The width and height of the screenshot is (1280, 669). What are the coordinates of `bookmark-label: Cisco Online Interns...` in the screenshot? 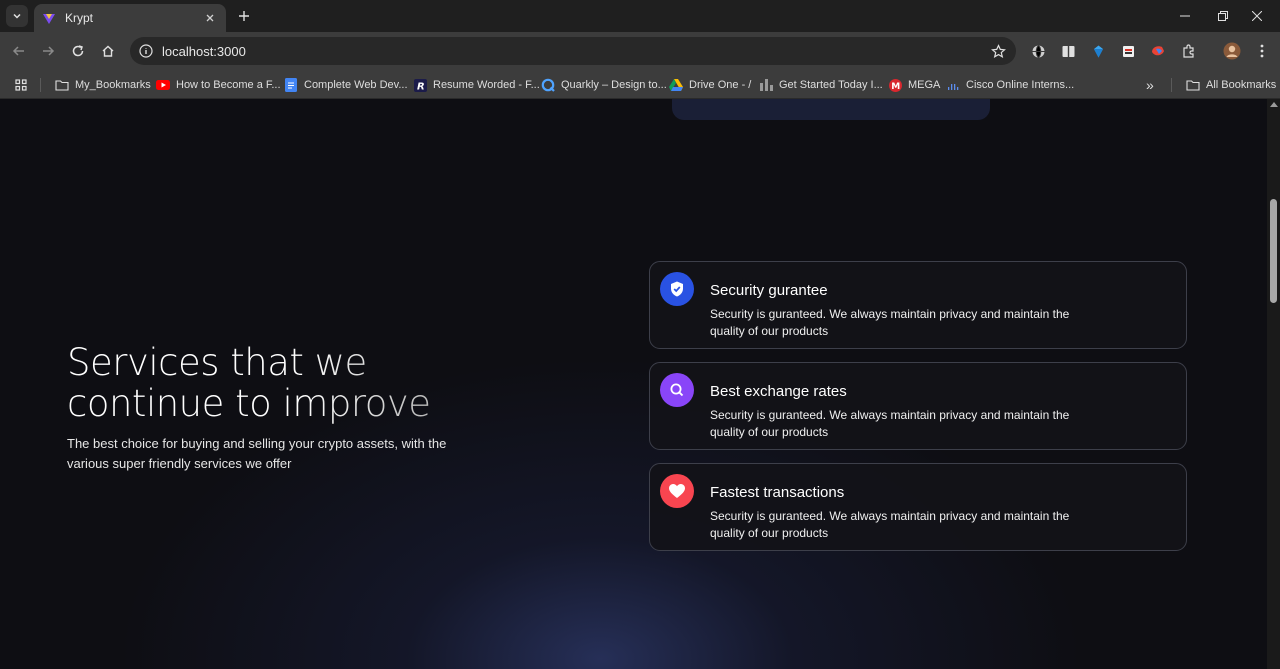 It's located at (1020, 85).